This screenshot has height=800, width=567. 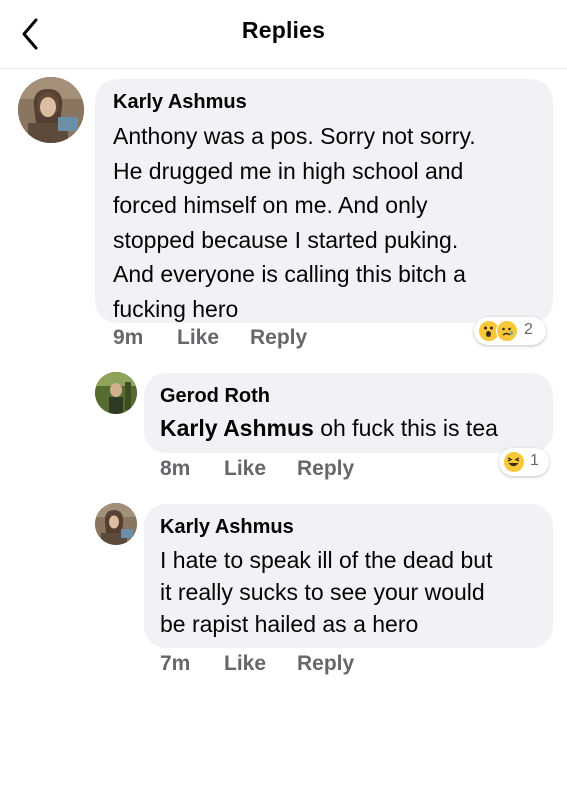 I want to click on comment-line: Anthony was a pos. Sorry not sorry., so click(x=294, y=136).